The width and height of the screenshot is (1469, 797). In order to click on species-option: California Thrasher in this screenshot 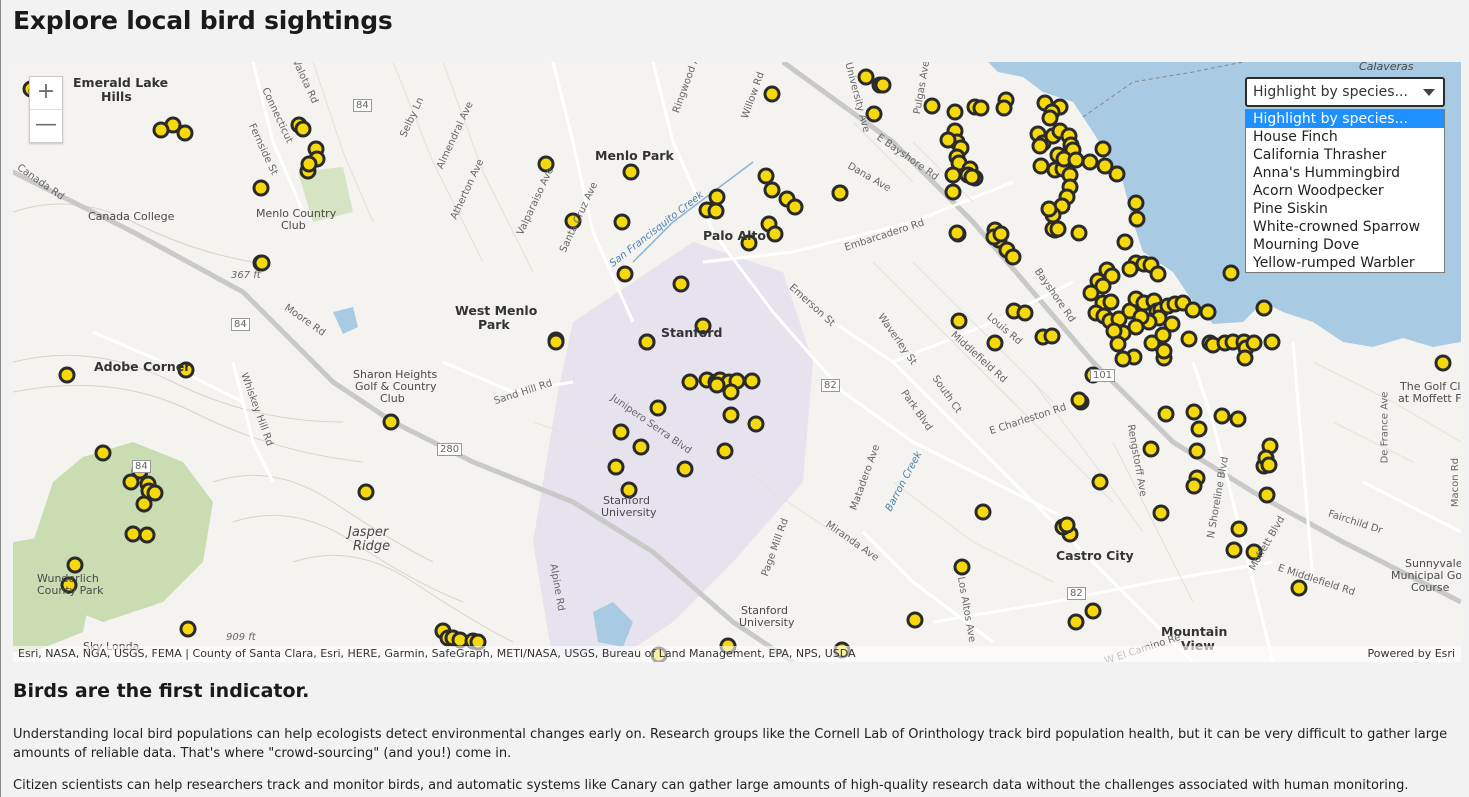, I will do `click(1345, 155)`.